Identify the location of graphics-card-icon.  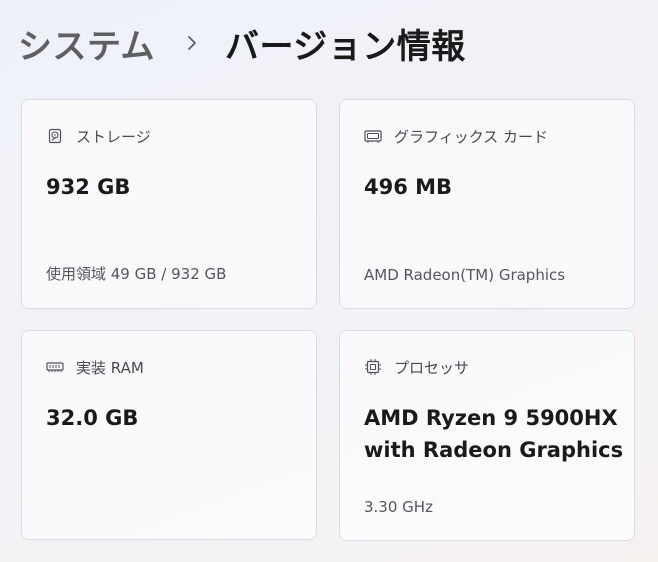
(373, 136).